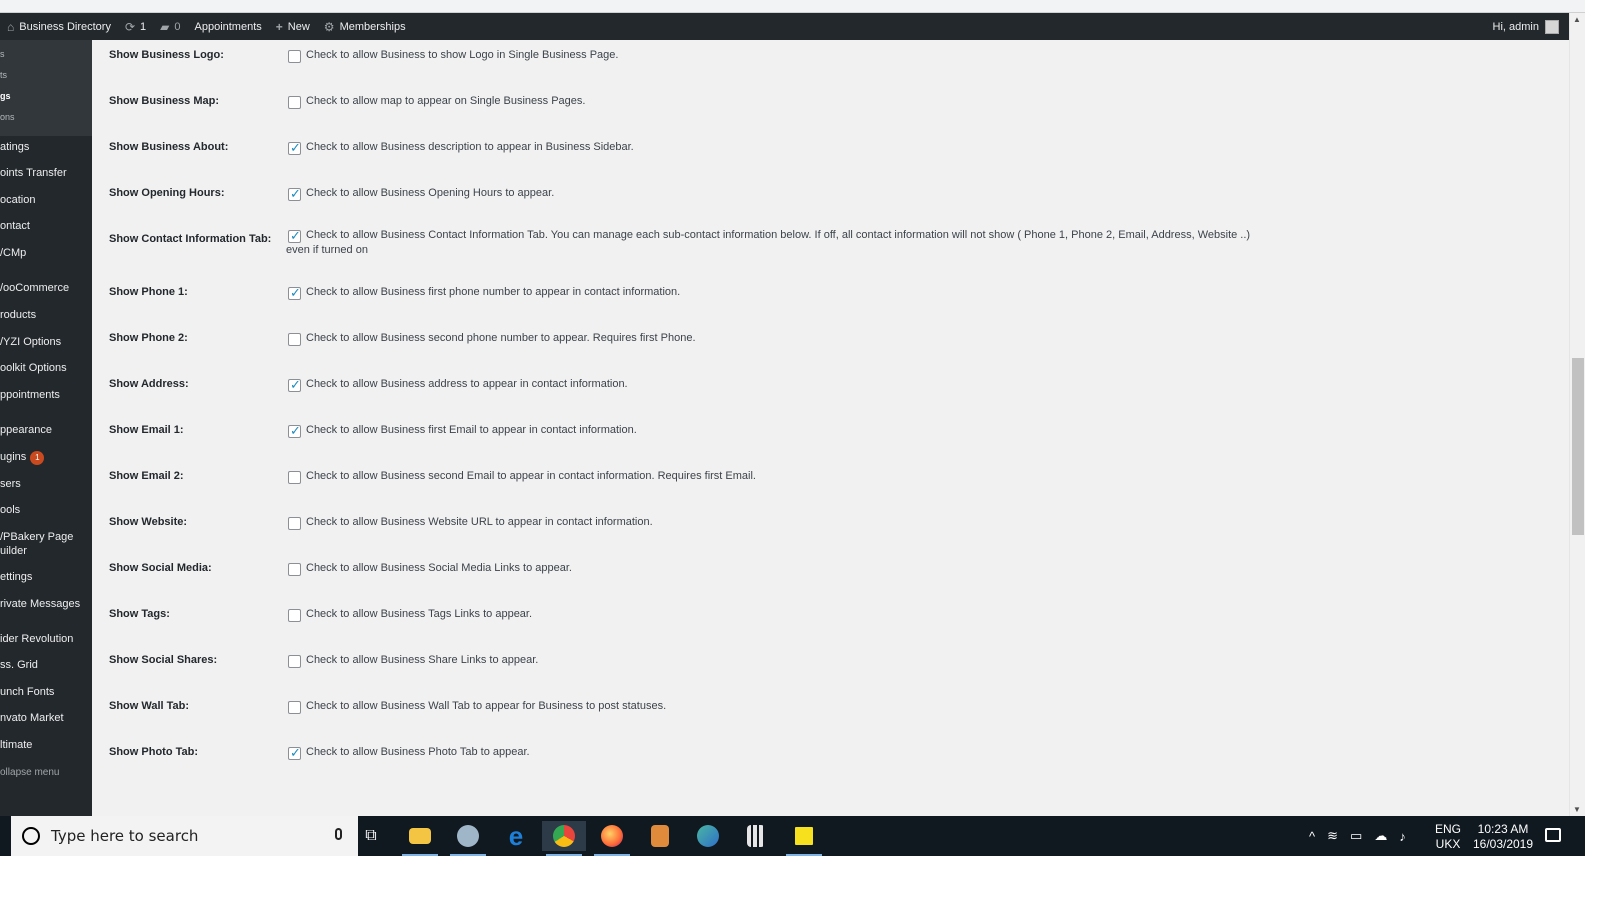 This screenshot has height=900, width=1600. What do you see at coordinates (564, 838) in the screenshot?
I see `chrome-icon` at bounding box center [564, 838].